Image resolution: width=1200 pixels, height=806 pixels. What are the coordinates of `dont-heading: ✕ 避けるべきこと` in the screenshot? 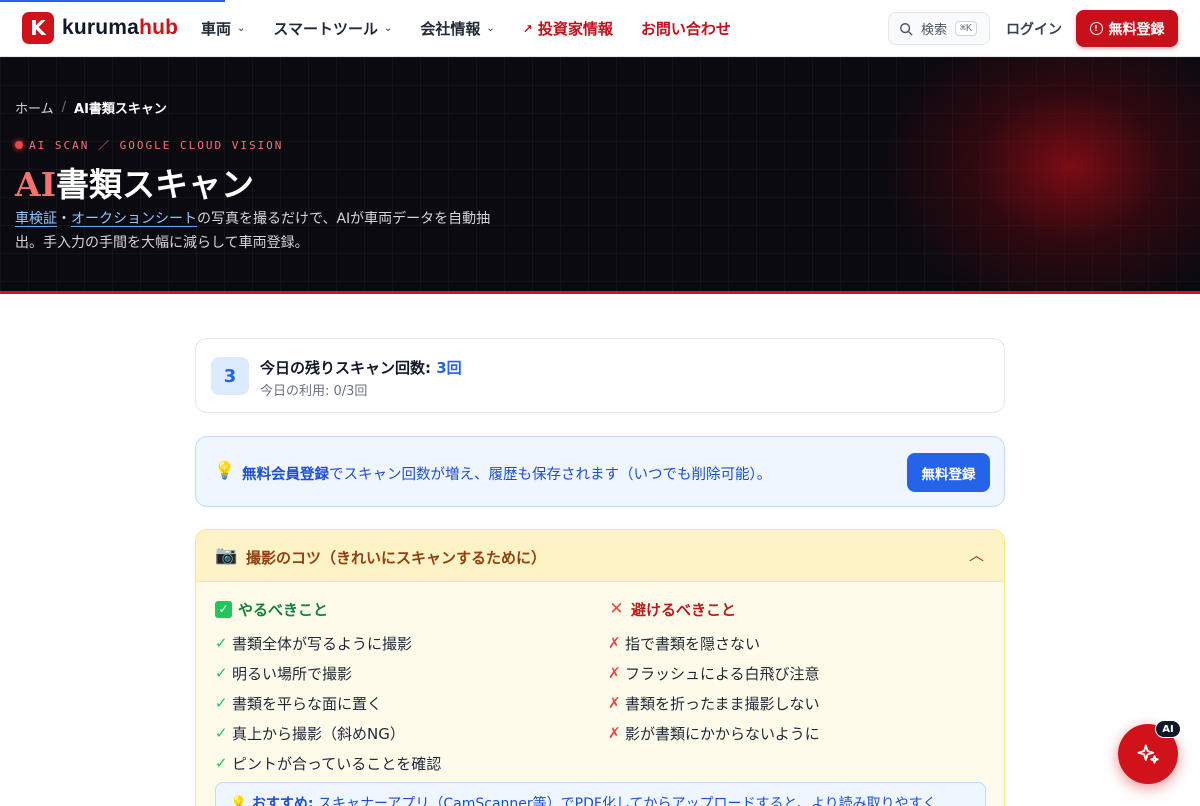 It's located at (714, 609).